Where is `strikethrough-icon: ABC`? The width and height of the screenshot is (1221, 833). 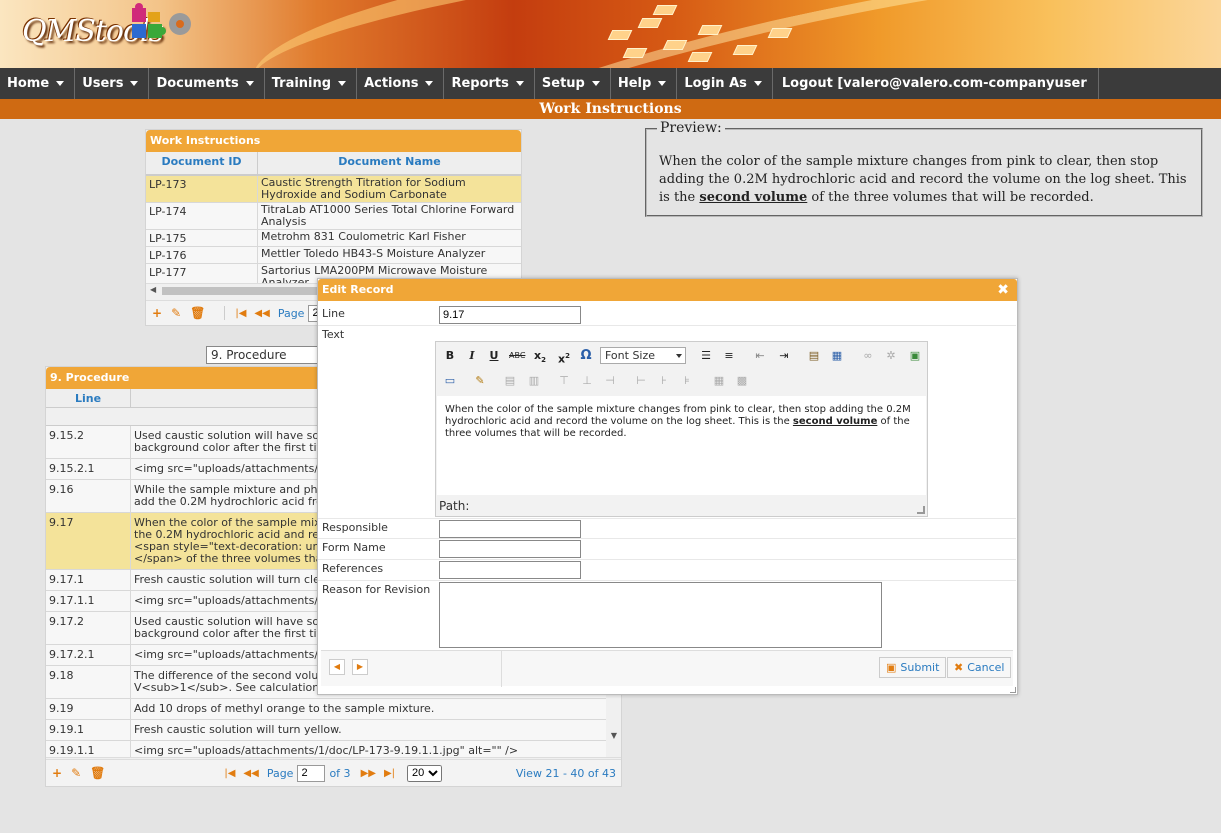
strikethrough-icon: ABC is located at coordinates (517, 356).